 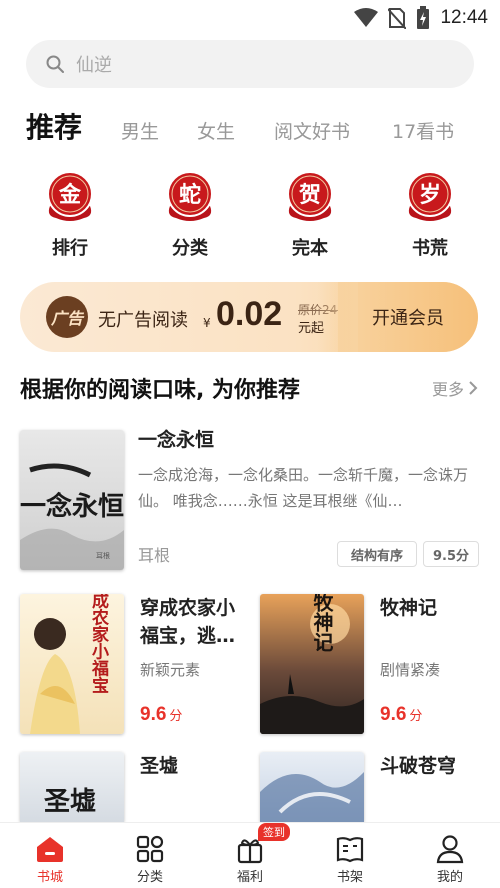 What do you see at coordinates (310, 248) in the screenshot?
I see `quick-finished-label: 完本` at bounding box center [310, 248].